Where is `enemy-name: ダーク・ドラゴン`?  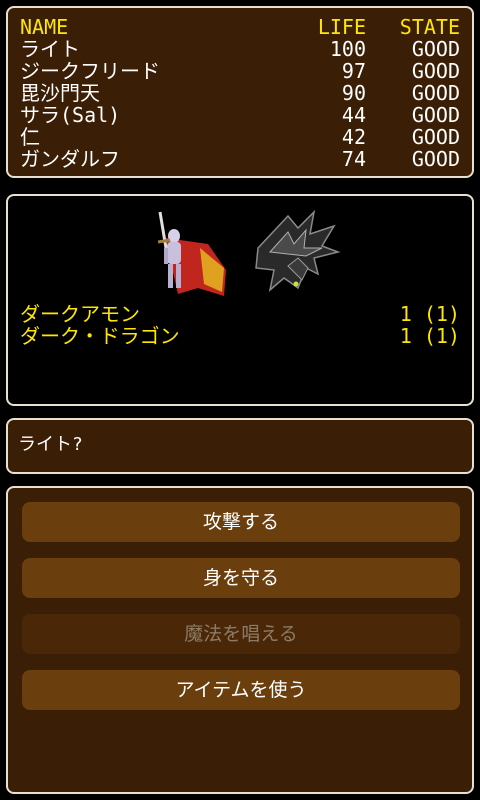 enemy-name: ダーク・ドラゴン is located at coordinates (100, 336).